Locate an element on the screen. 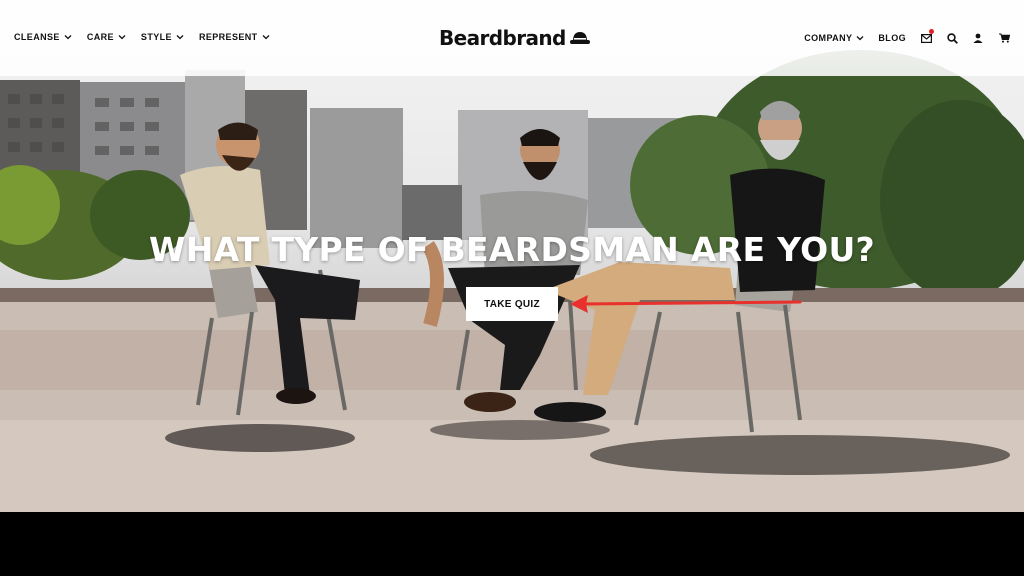  nav-item-label: BLOG is located at coordinates (892, 38).